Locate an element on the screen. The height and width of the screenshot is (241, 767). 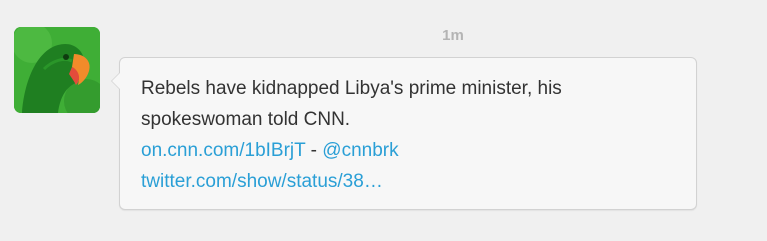
tweet-links-line: on.cnn.com/1bIBrjT - @cnnbrk is located at coordinates (411, 150).